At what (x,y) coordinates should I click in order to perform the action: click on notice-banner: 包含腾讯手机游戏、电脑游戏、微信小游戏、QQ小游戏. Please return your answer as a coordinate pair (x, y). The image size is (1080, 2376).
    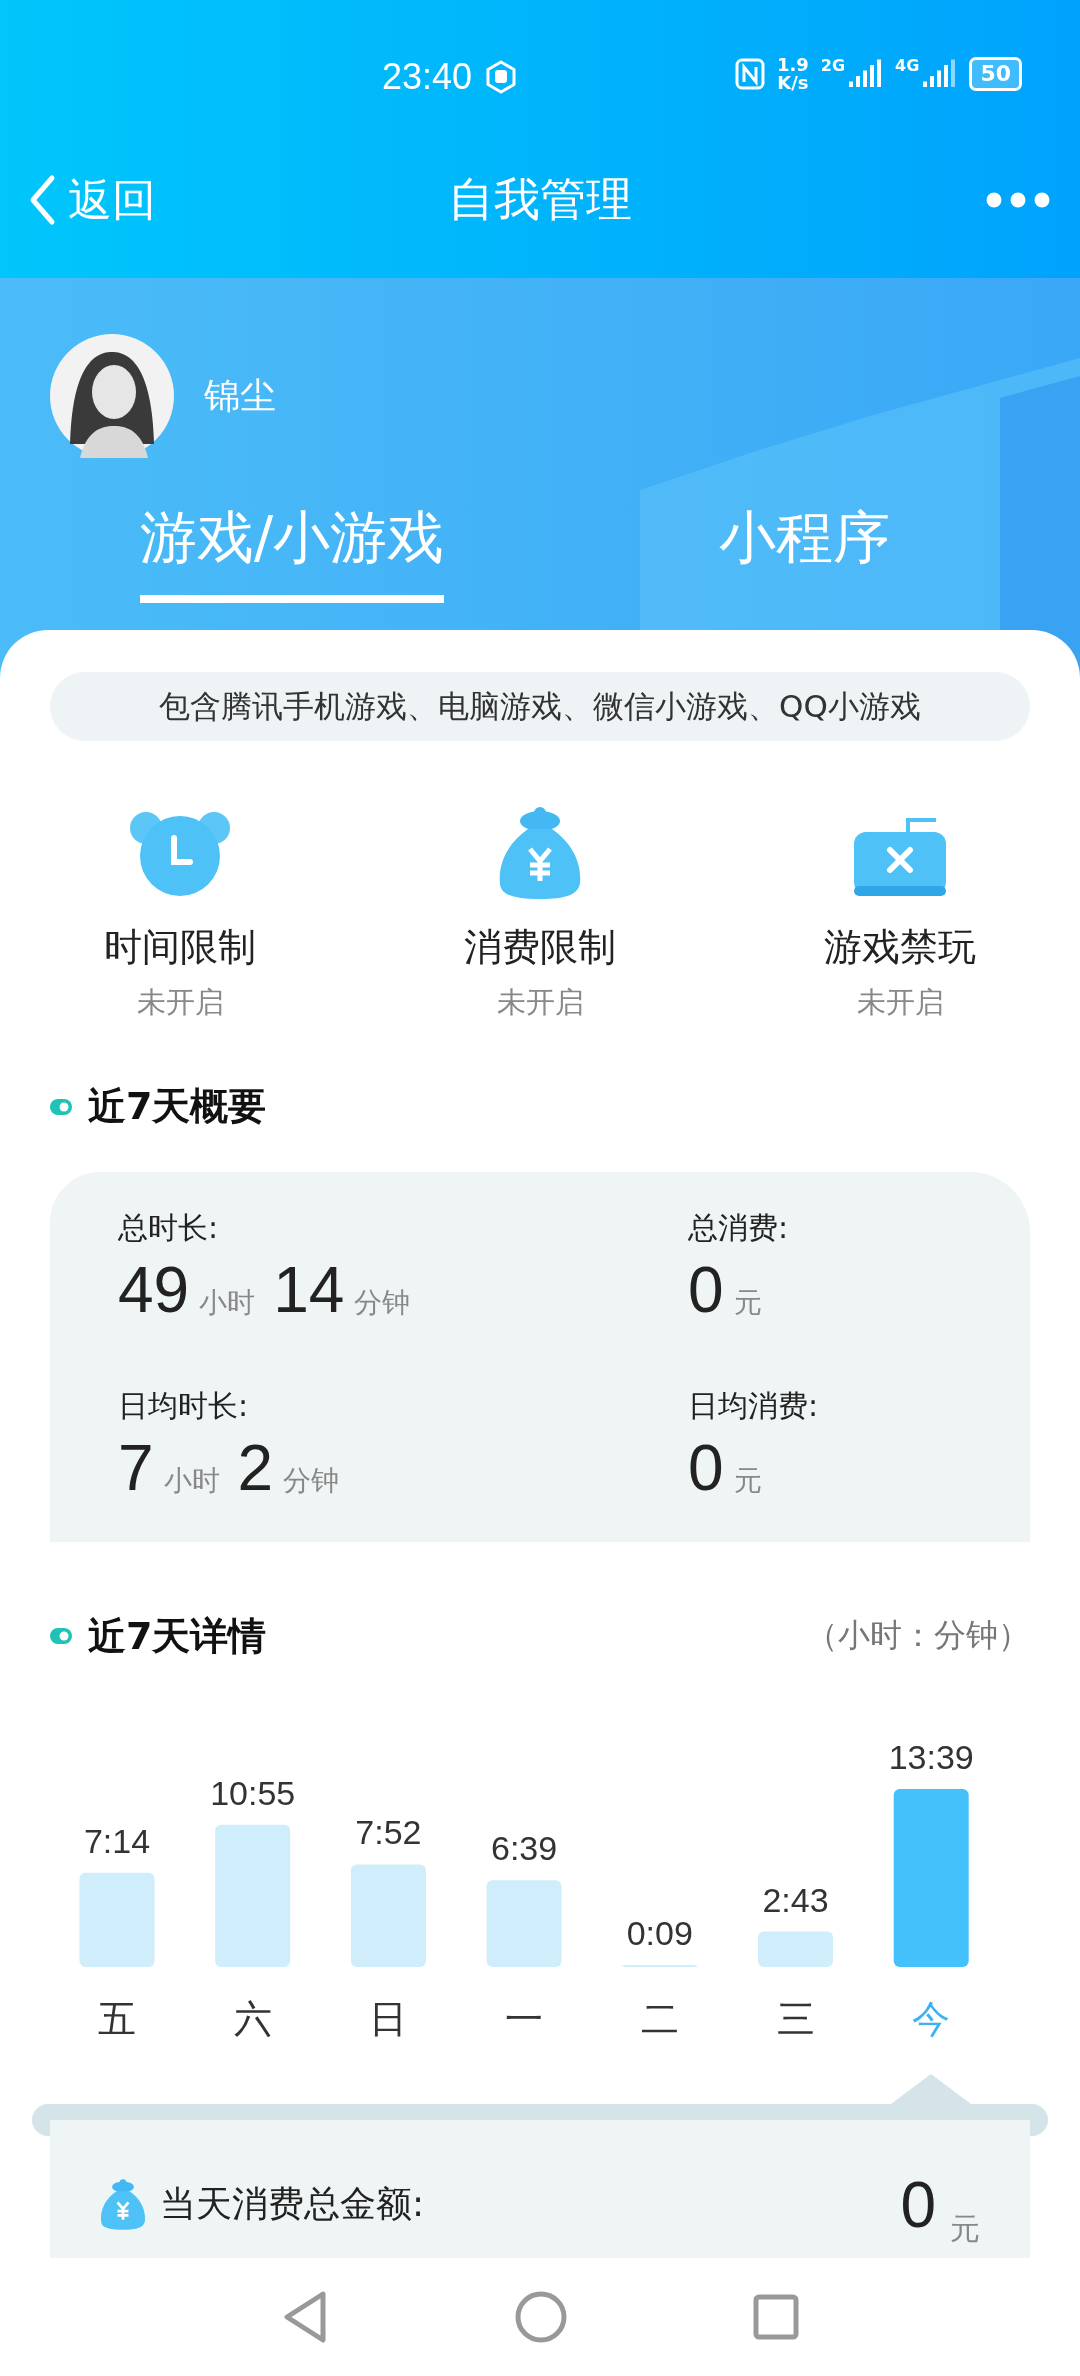
    Looking at the image, I should click on (540, 707).